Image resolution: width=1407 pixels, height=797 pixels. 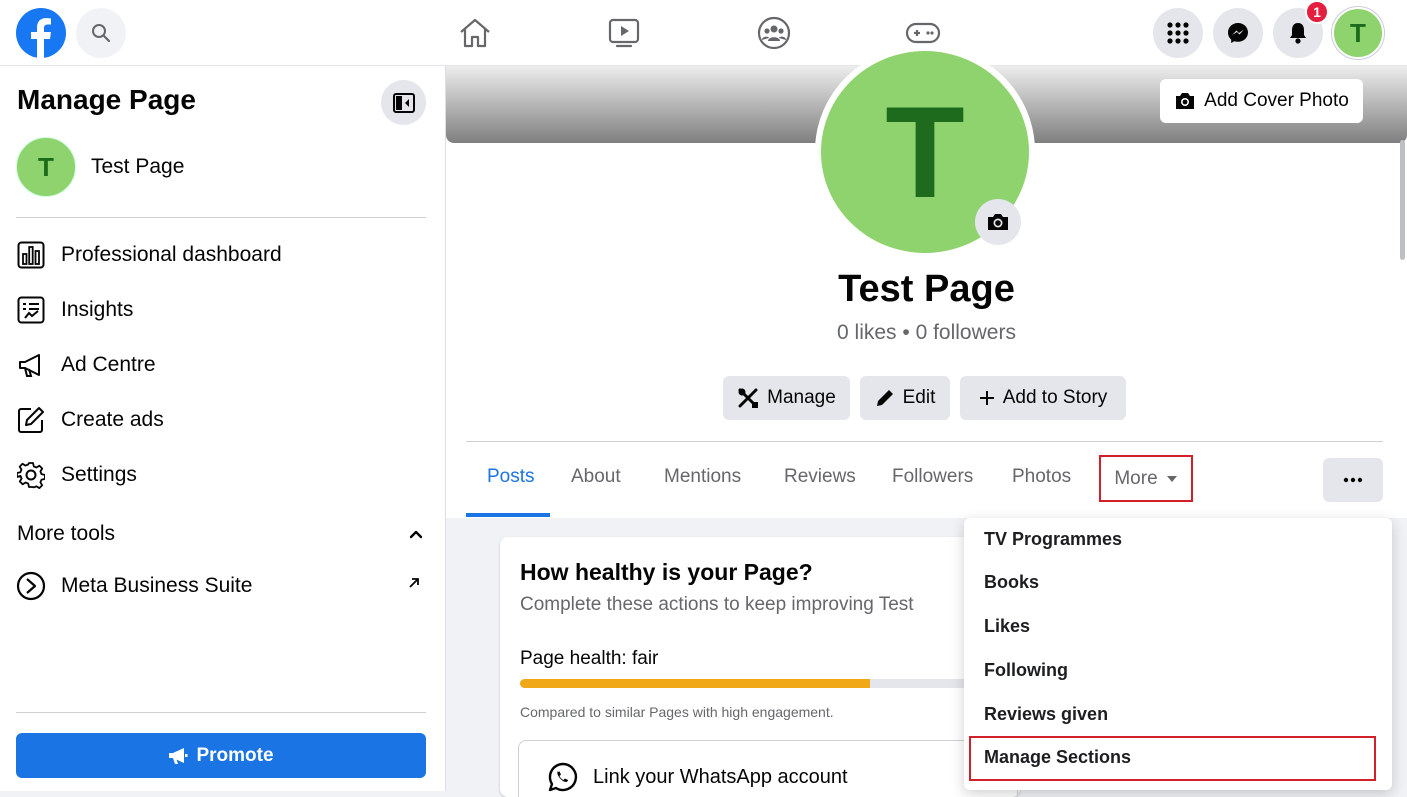 I want to click on messenger-icon, so click(x=1238, y=33).